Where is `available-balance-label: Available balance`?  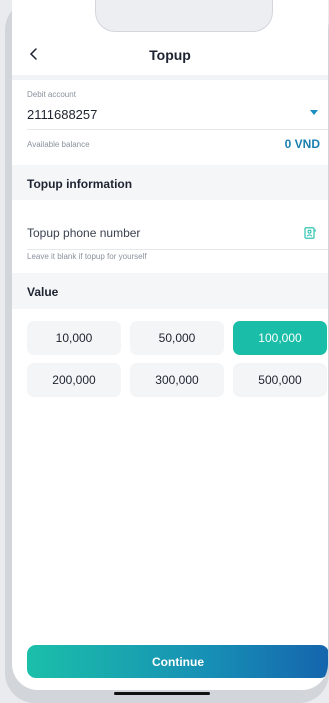 available-balance-label: Available balance is located at coordinates (58, 144).